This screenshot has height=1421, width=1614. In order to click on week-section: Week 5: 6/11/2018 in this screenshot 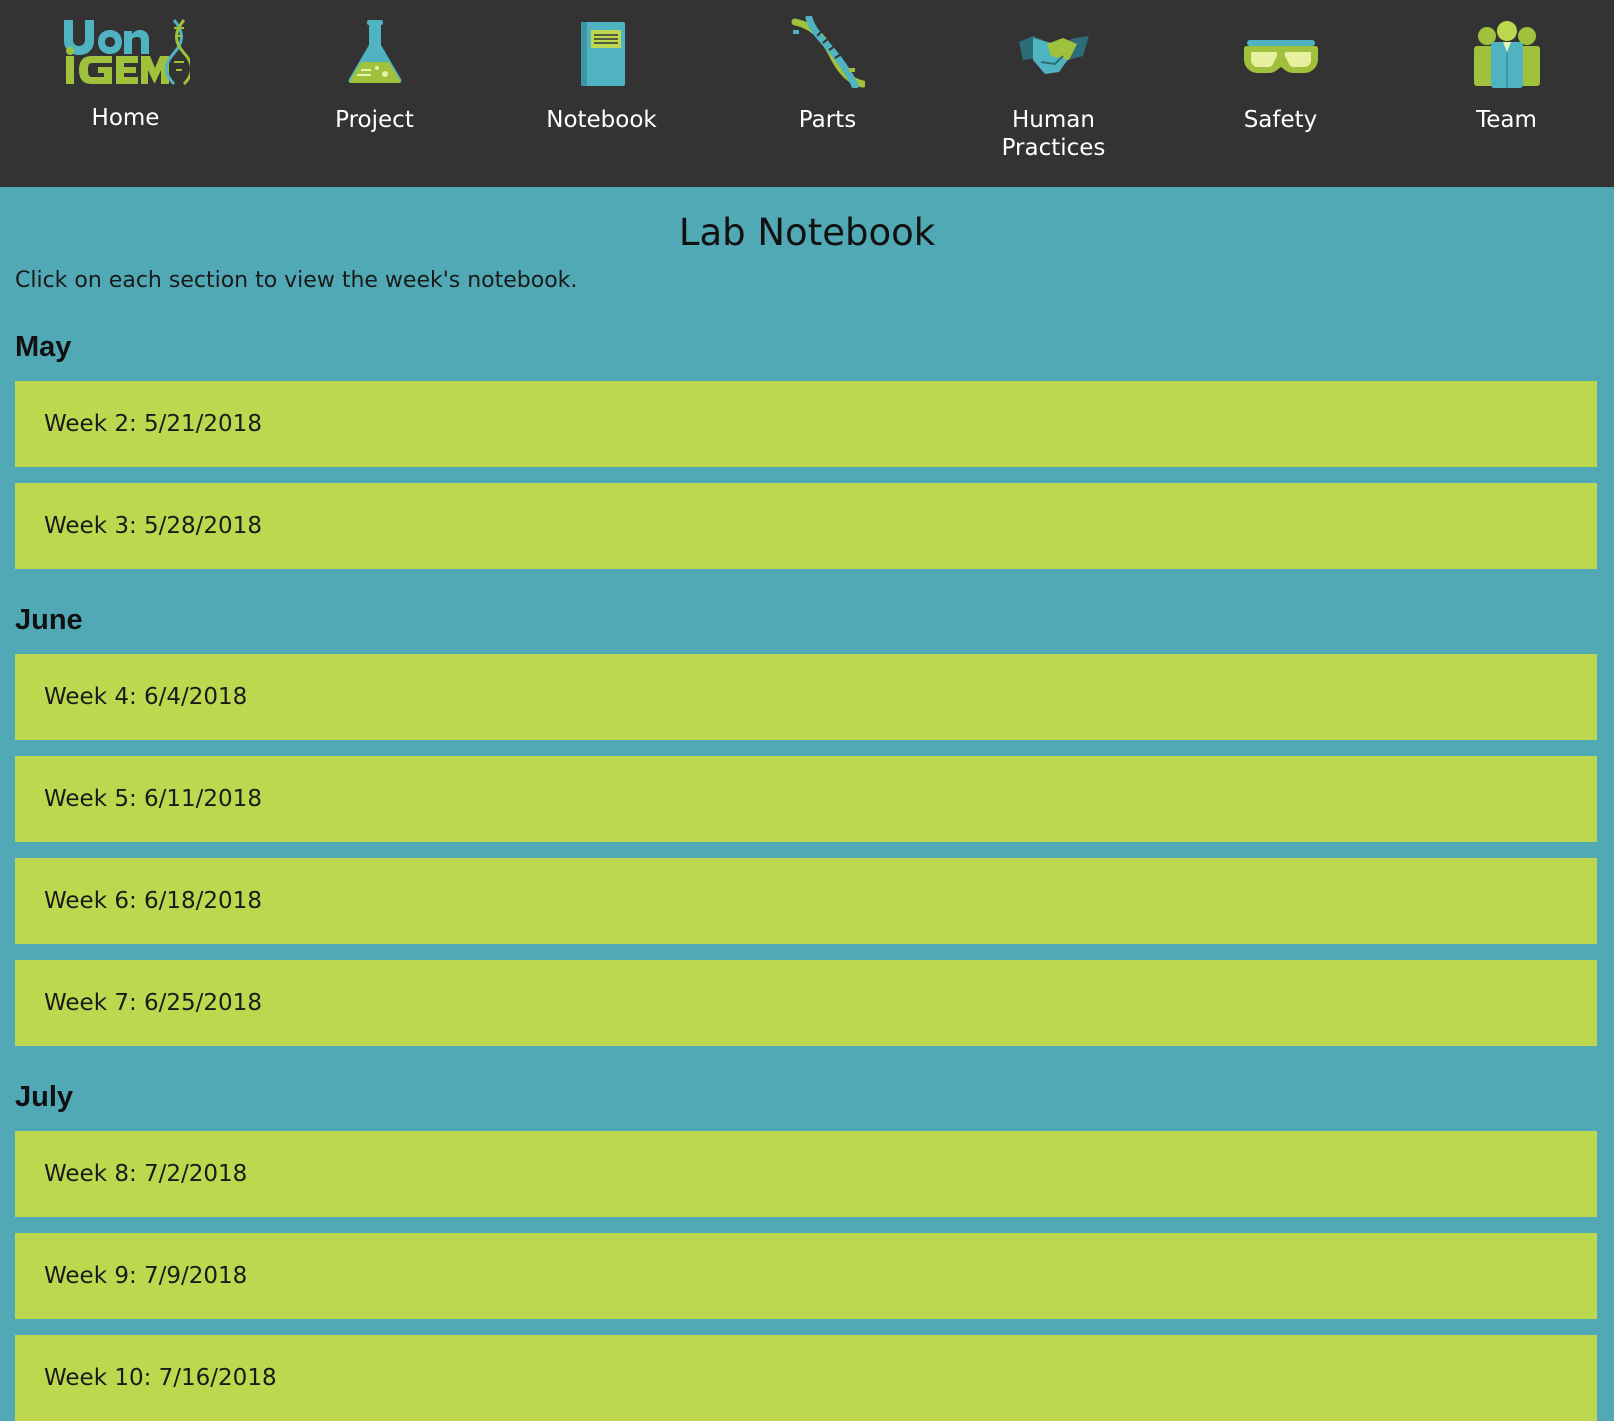, I will do `click(806, 799)`.